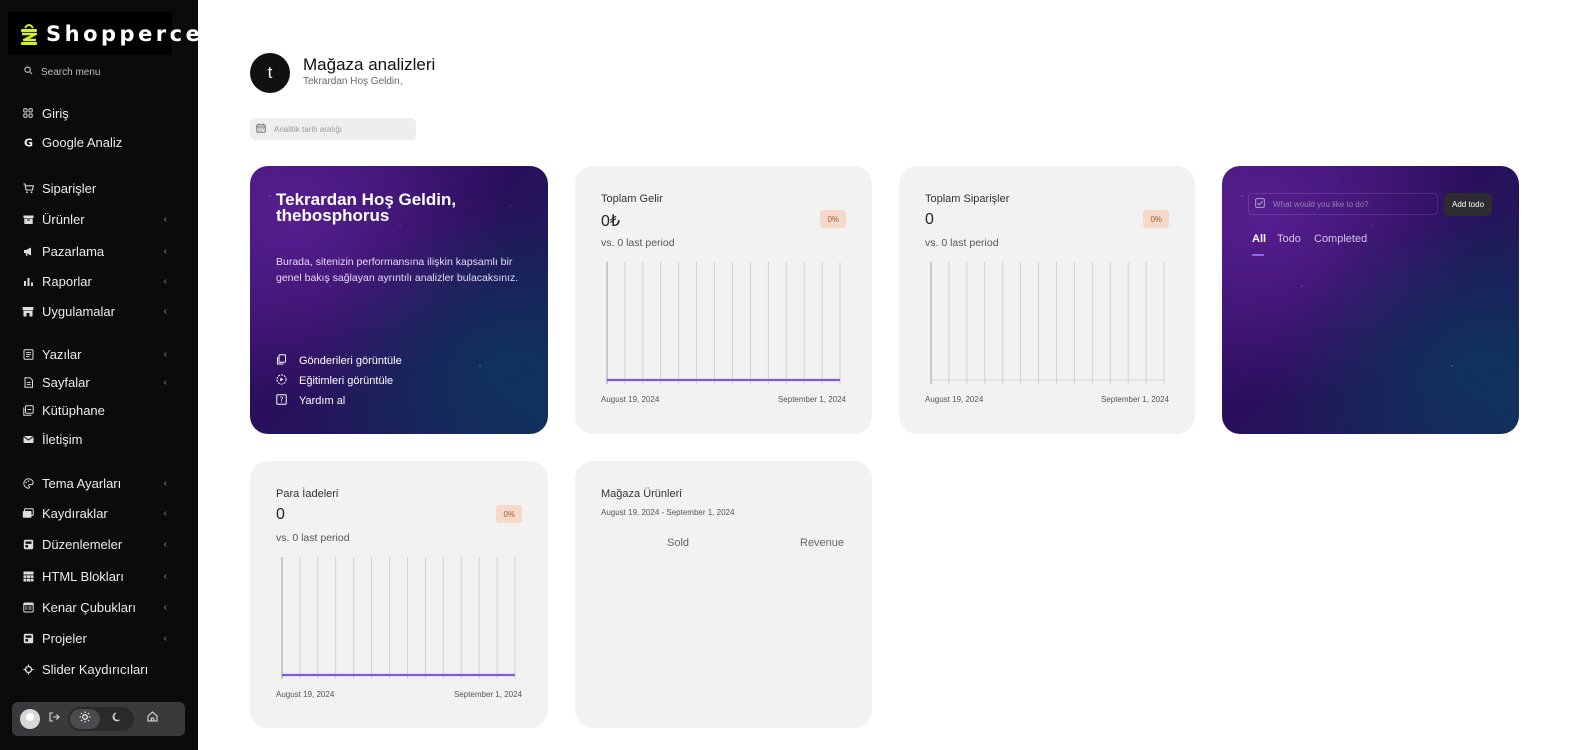 Image resolution: width=1569 pixels, height=750 pixels. I want to click on brand-logo: Shopperce, so click(104, 33).